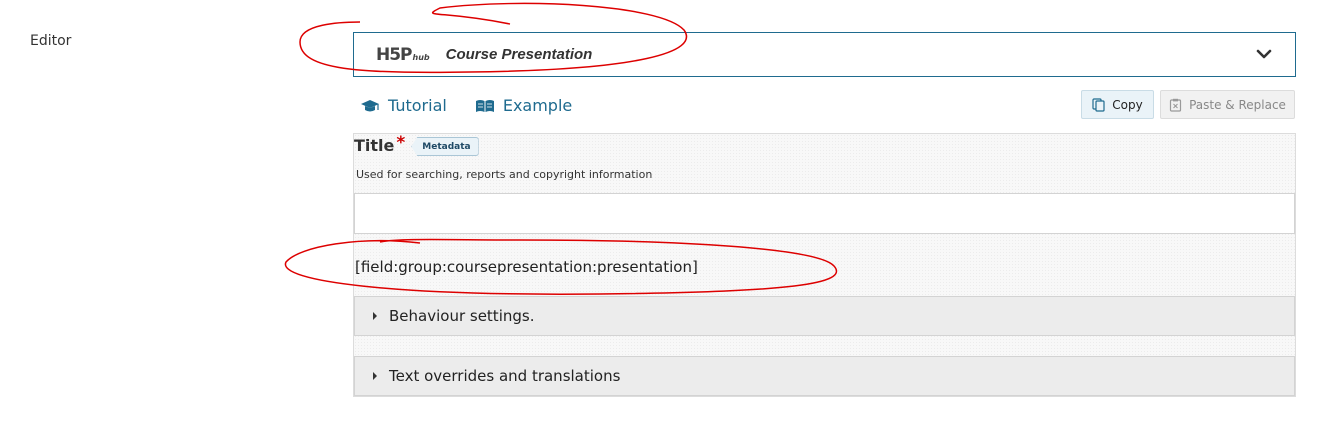  I want to click on paste-replace-label: Paste & Replace, so click(1237, 104).